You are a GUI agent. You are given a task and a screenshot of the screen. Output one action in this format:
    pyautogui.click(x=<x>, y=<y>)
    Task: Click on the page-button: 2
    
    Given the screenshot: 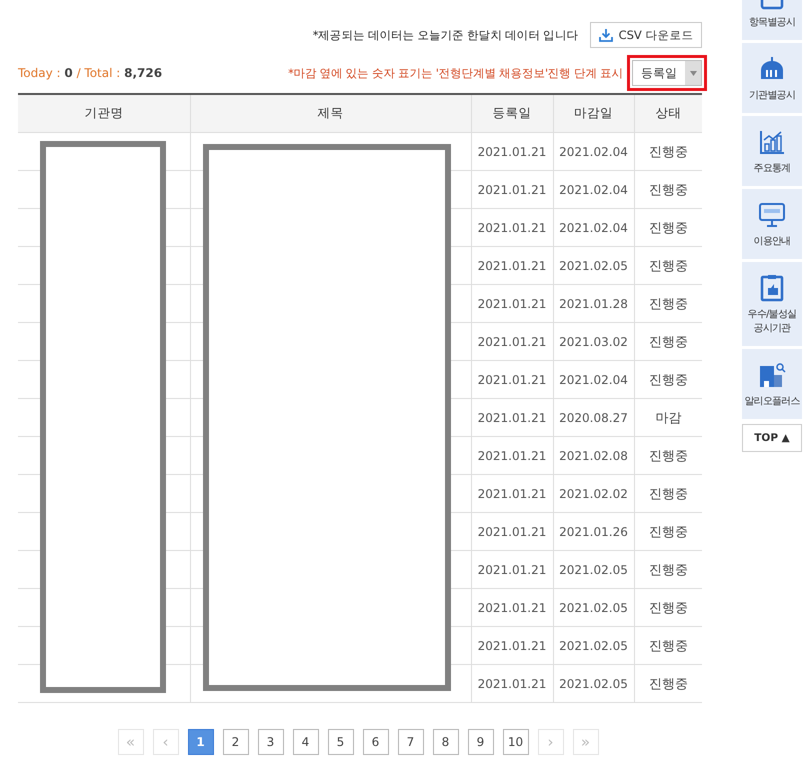 What is the action you would take?
    pyautogui.click(x=235, y=742)
    